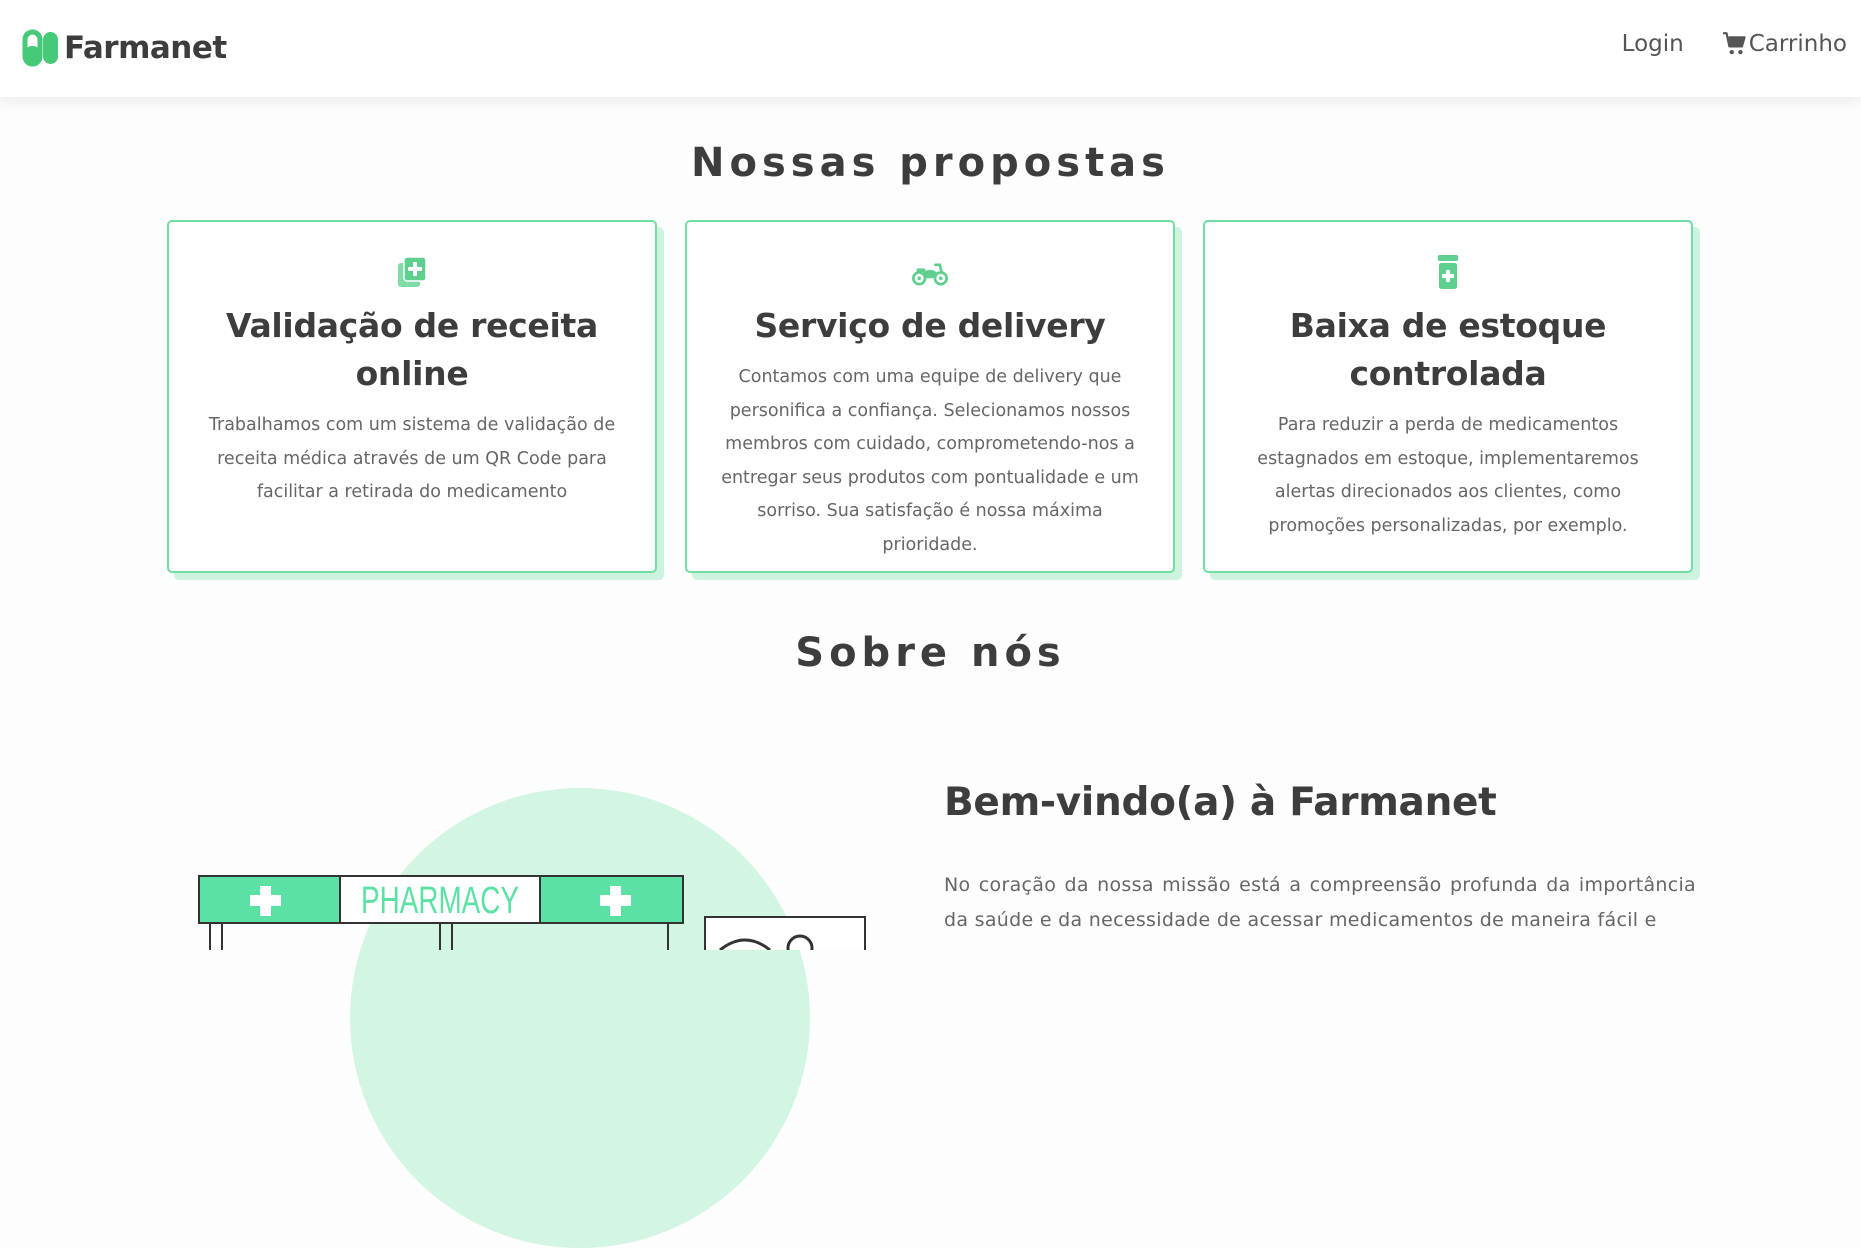 The image size is (1861, 1248). What do you see at coordinates (930, 274) in the screenshot?
I see `motorcycle-icon` at bounding box center [930, 274].